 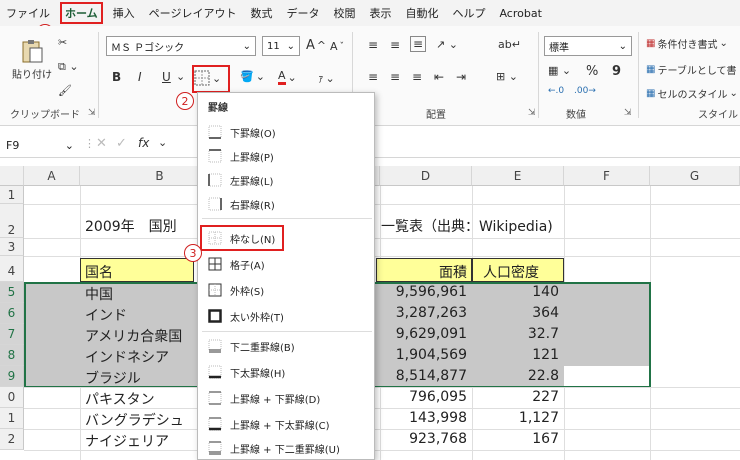 I want to click on column-header: D, so click(x=426, y=176).